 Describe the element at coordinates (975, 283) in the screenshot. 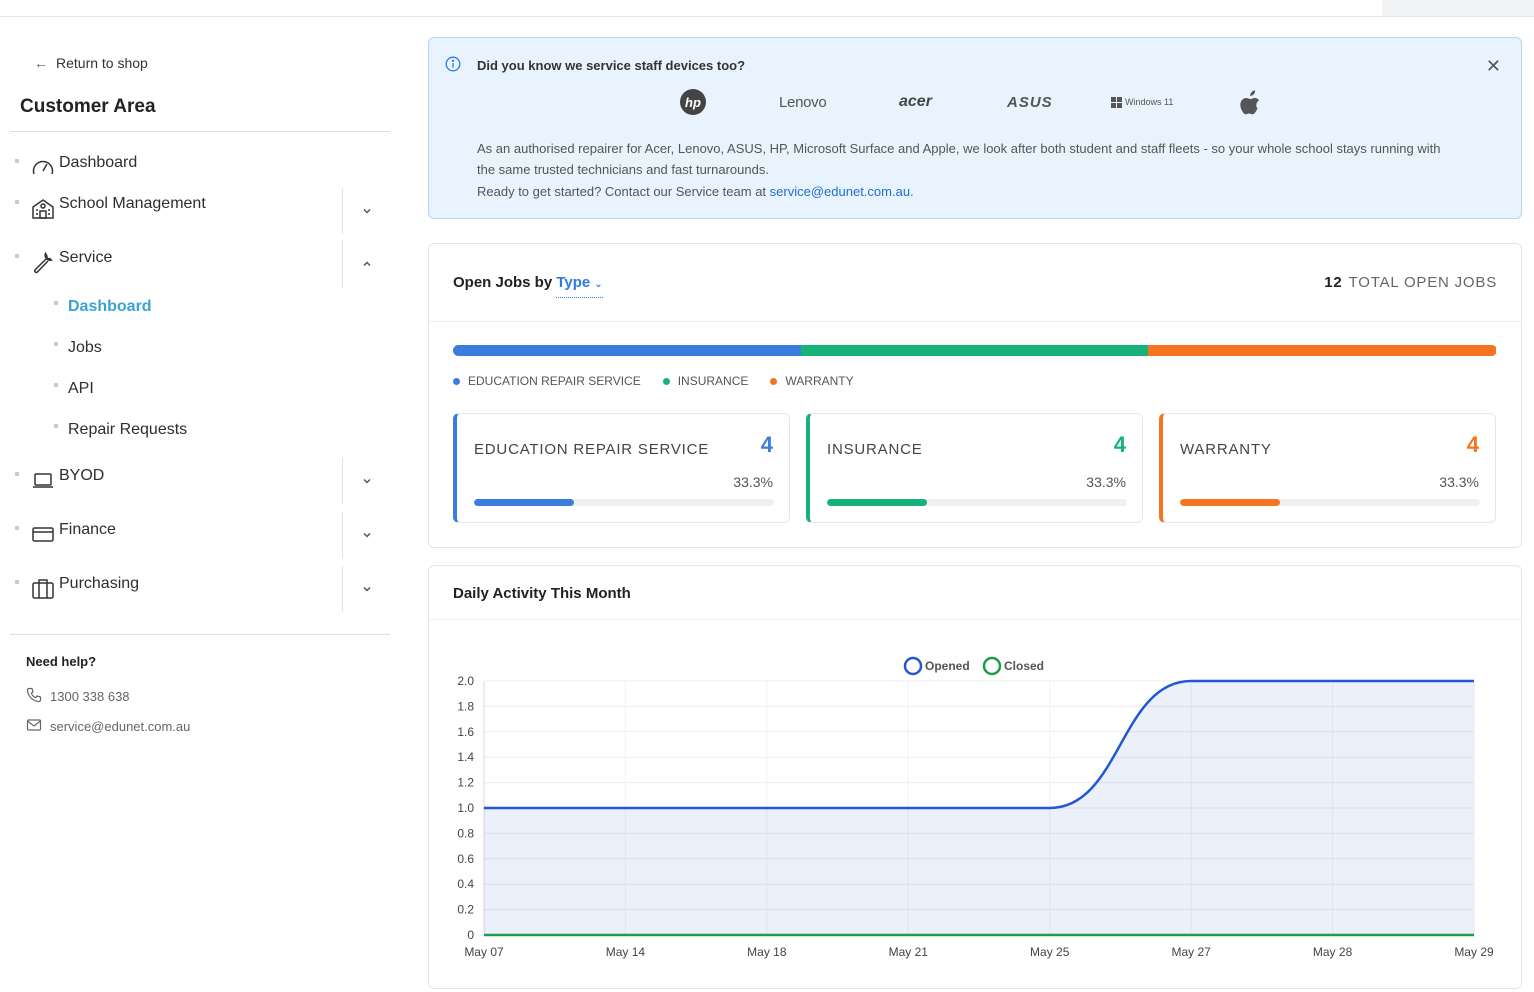

I see `open-jobs-header: Open Jobs by Type ⌄ 12 TOTAL OPEN JOBS` at that location.